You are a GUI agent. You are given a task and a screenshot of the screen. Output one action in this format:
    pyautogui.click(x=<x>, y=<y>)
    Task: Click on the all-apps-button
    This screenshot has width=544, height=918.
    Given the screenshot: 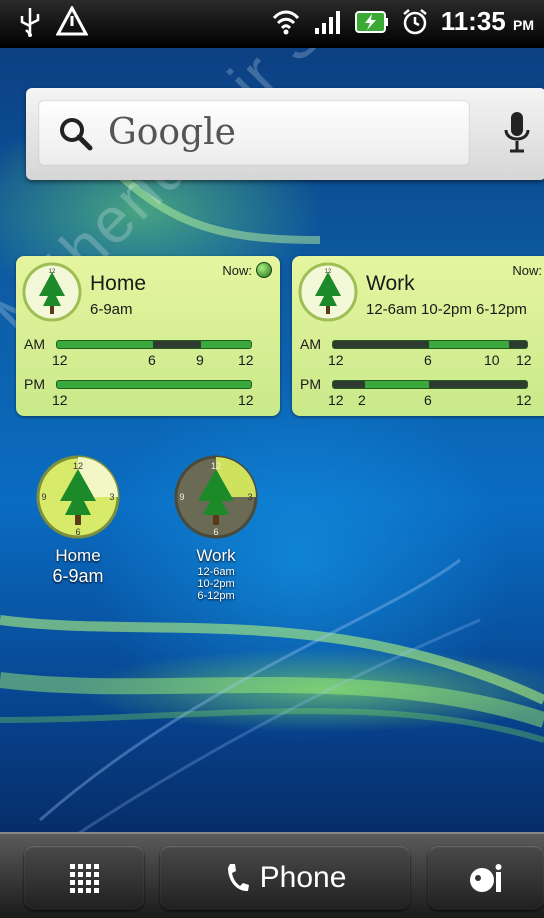 What is the action you would take?
    pyautogui.click(x=84, y=878)
    